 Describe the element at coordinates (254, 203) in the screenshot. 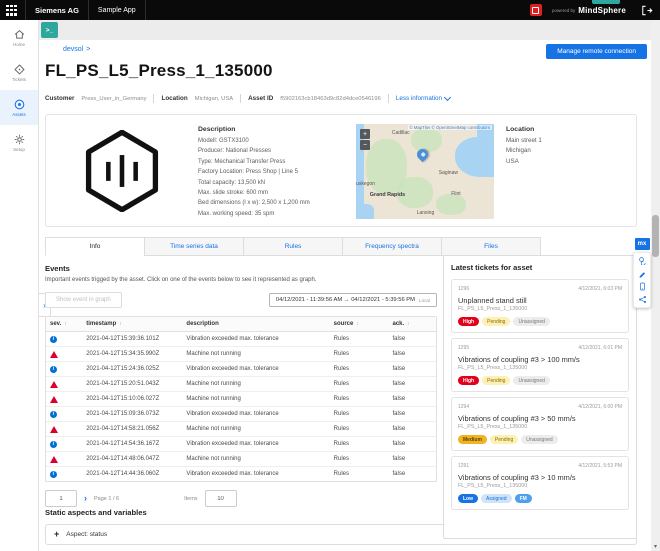

I see `description-line: Bed dimensions (l x w): 2,500 x 1,200 mm` at that location.